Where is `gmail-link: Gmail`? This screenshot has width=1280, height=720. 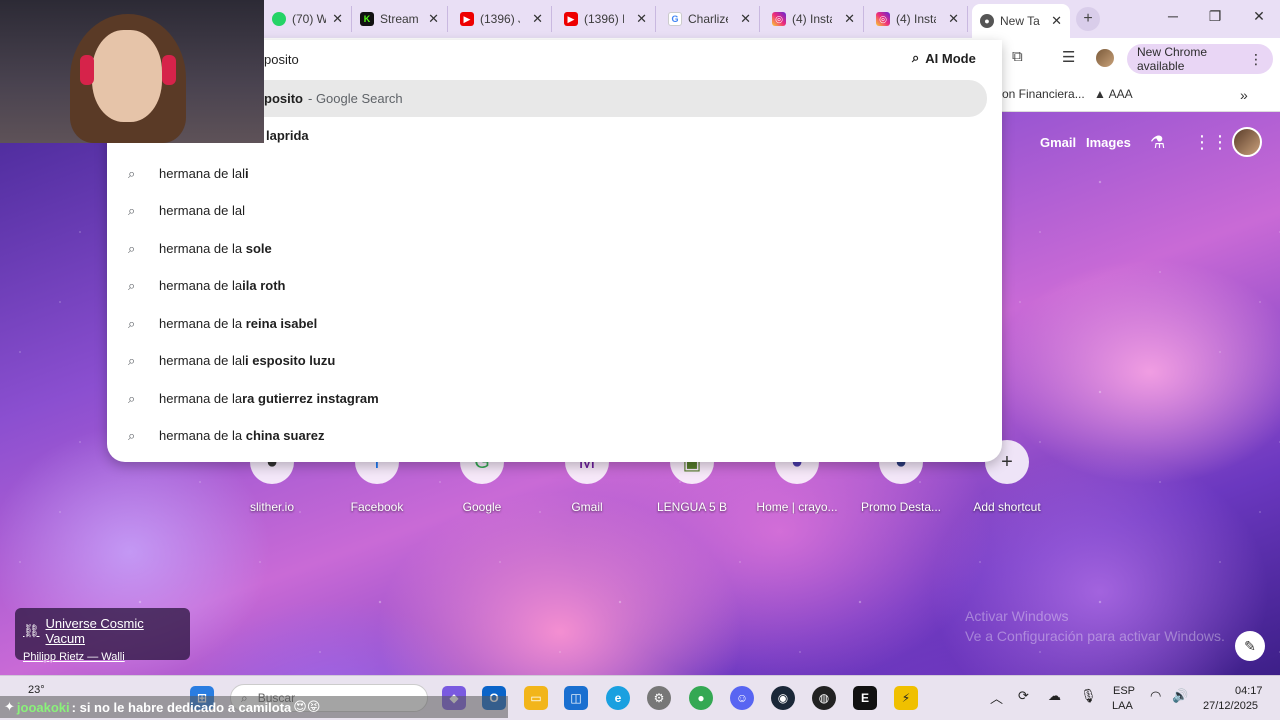
gmail-link: Gmail is located at coordinates (1058, 142).